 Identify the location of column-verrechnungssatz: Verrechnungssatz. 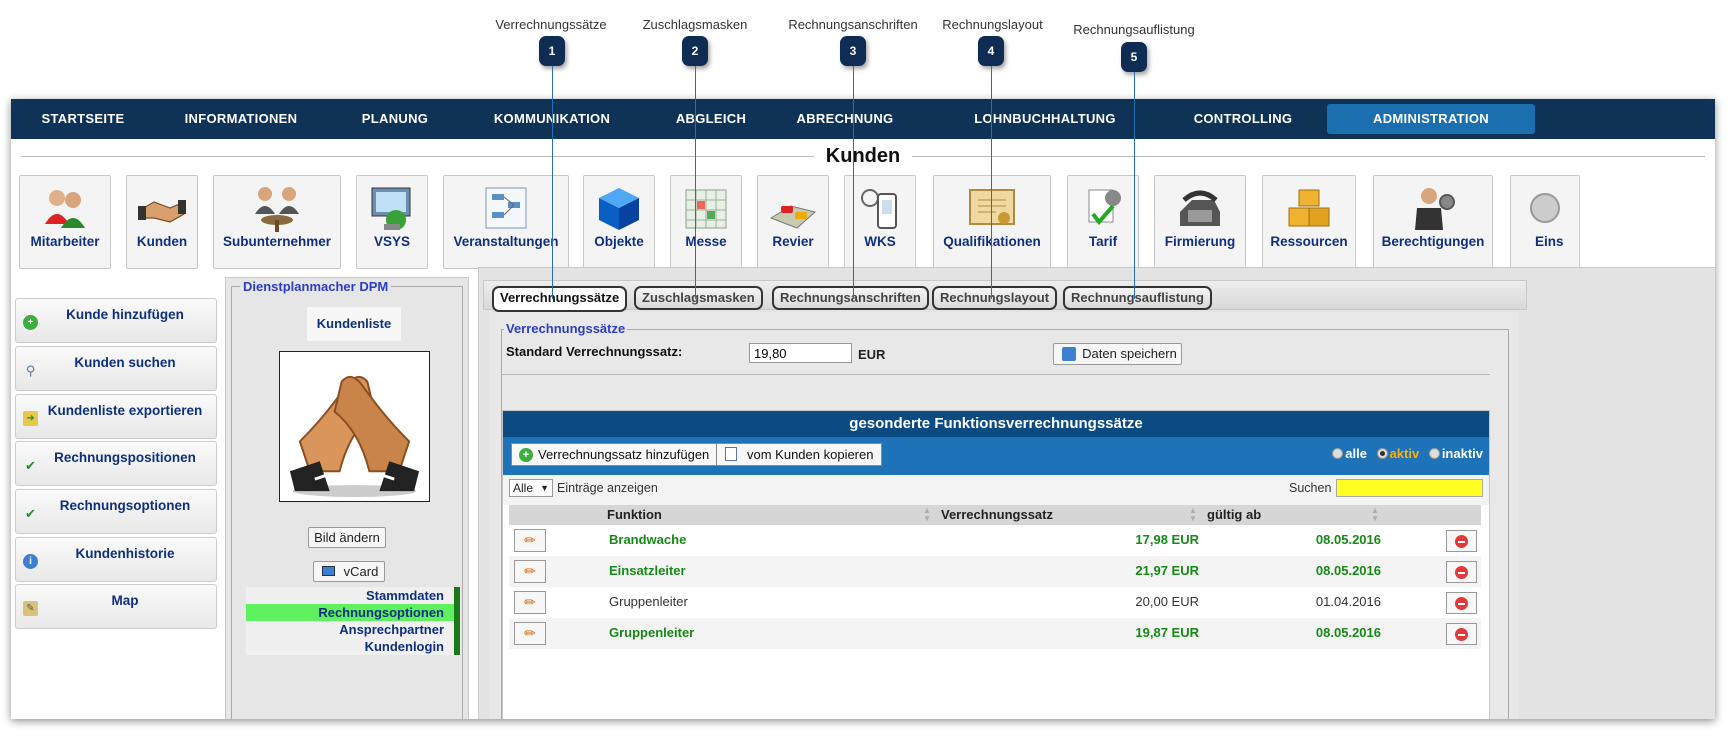
(997, 514).